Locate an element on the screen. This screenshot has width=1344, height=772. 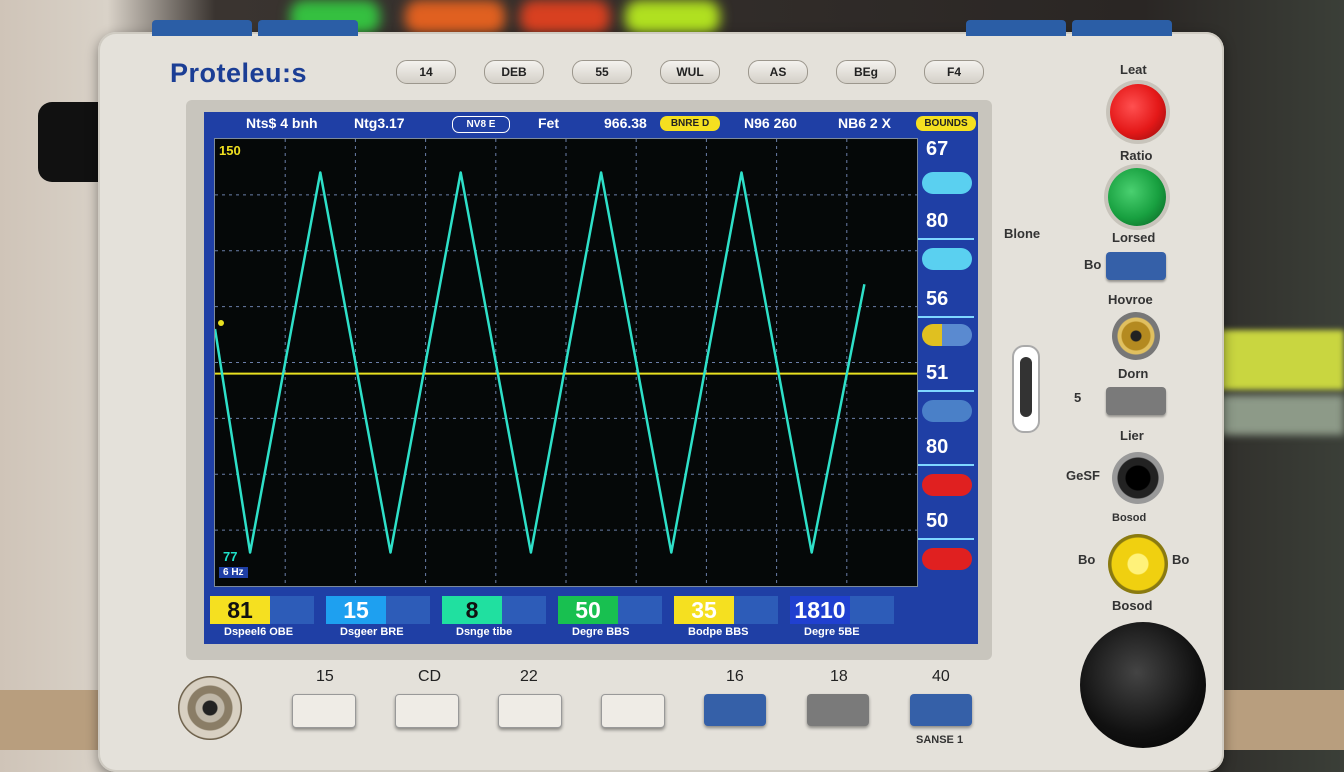
panel-label-bo-left: Bo is located at coordinates (1087, 559).